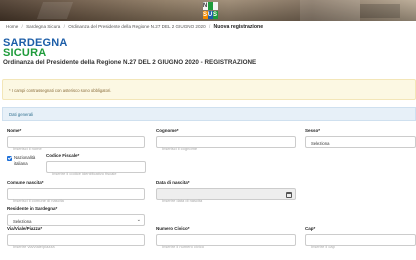 This screenshot has height=260, width=416. I want to click on breadcrumb-item-sardegna-sicura: Sardegna Sicura, so click(43, 26).